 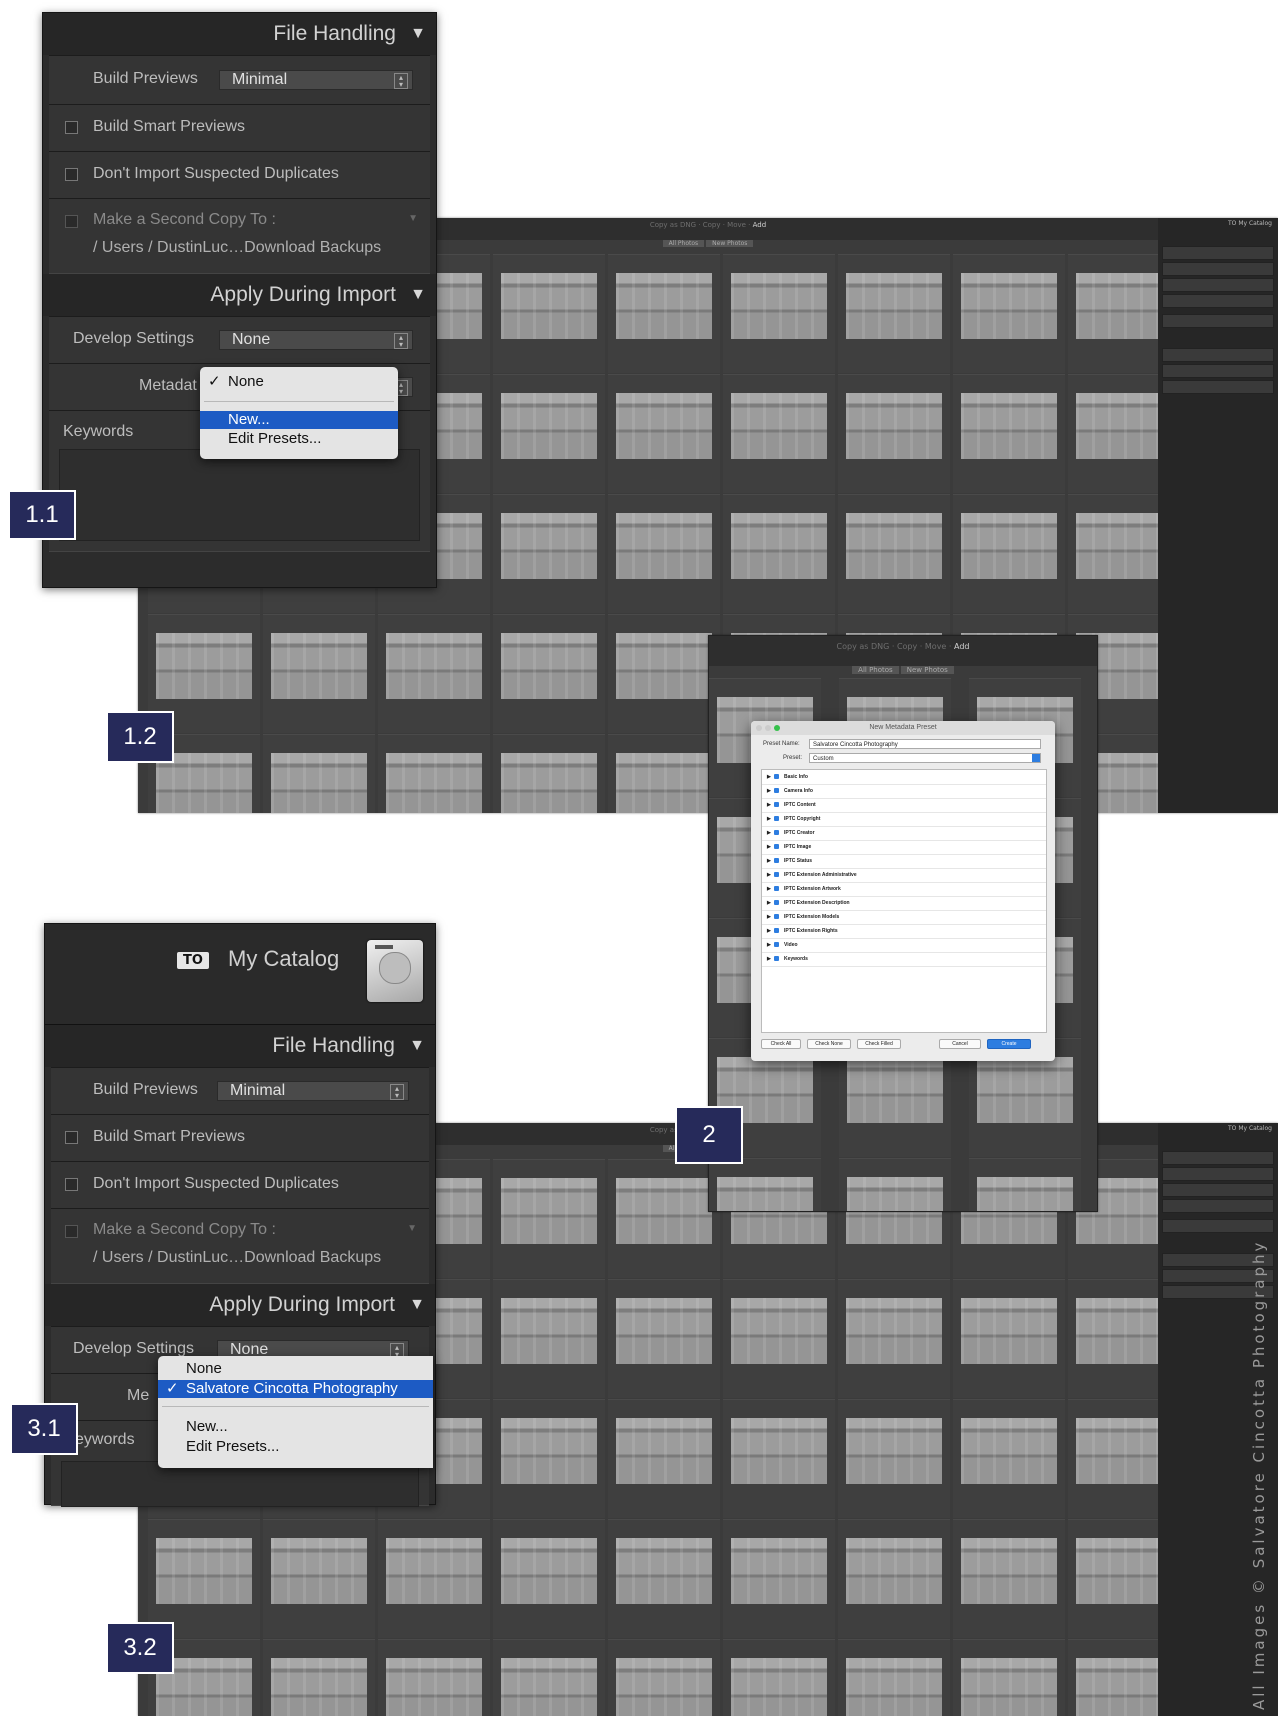 I want to click on check-filled-button: Check Filled, so click(x=879, y=1044).